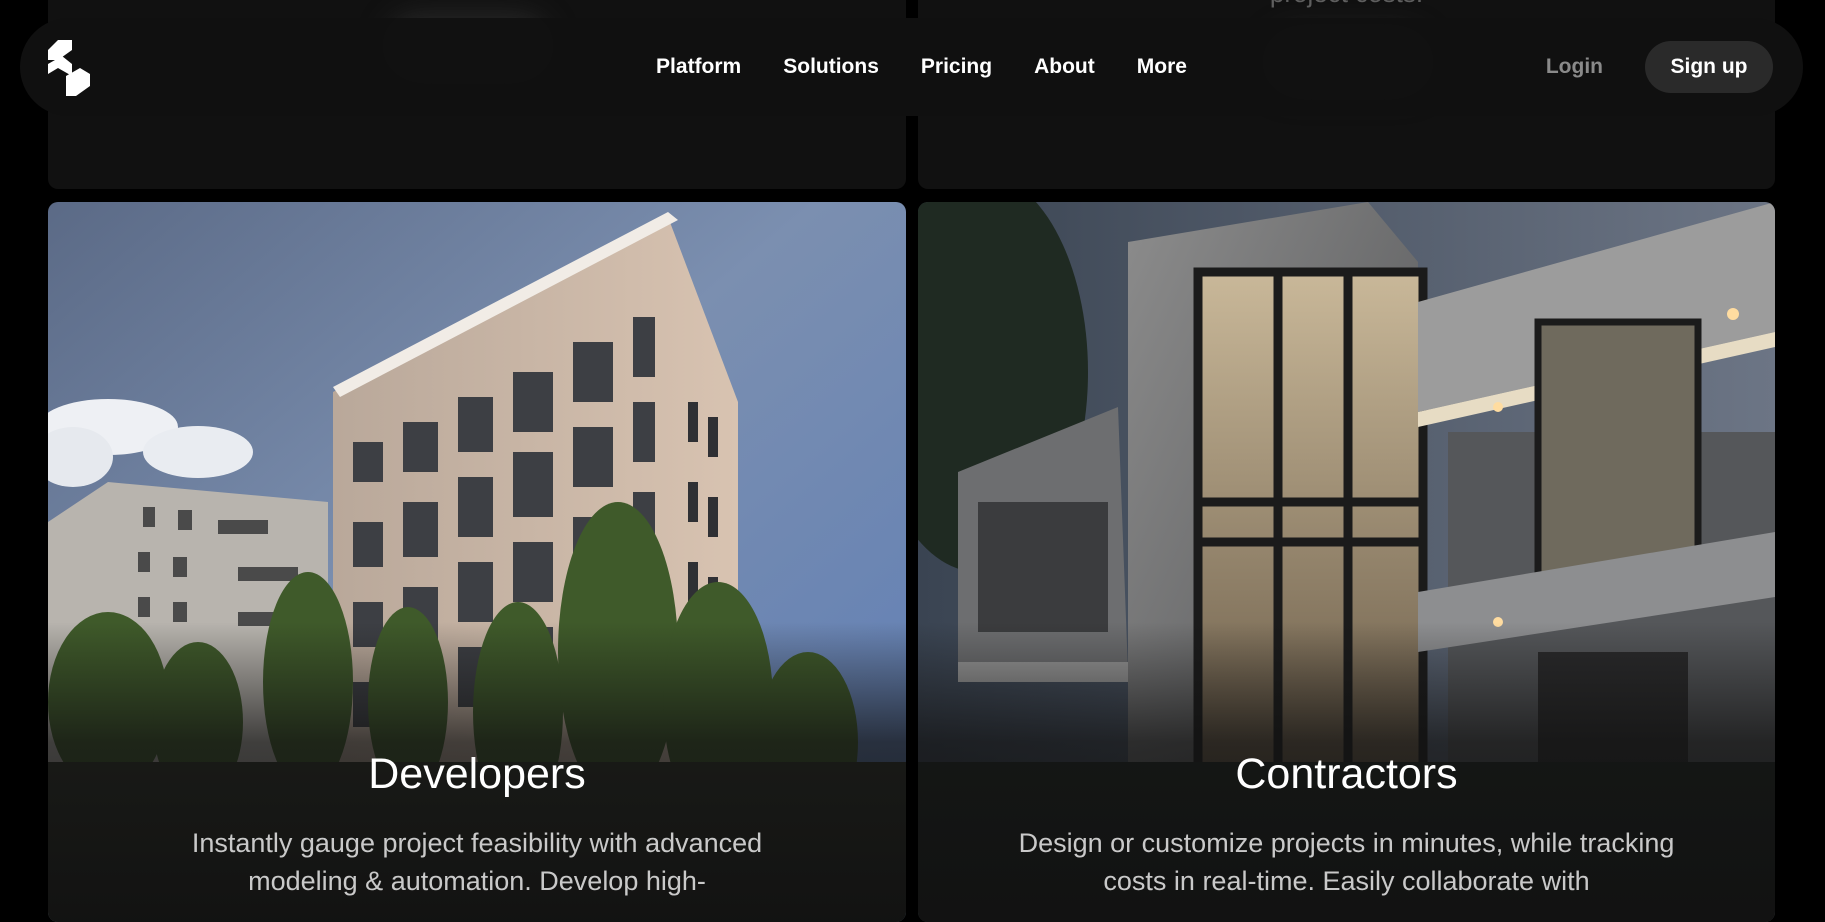 Image resolution: width=1825 pixels, height=922 pixels. Describe the element at coordinates (1346, 774) in the screenshot. I see `card-title: Contractors` at that location.